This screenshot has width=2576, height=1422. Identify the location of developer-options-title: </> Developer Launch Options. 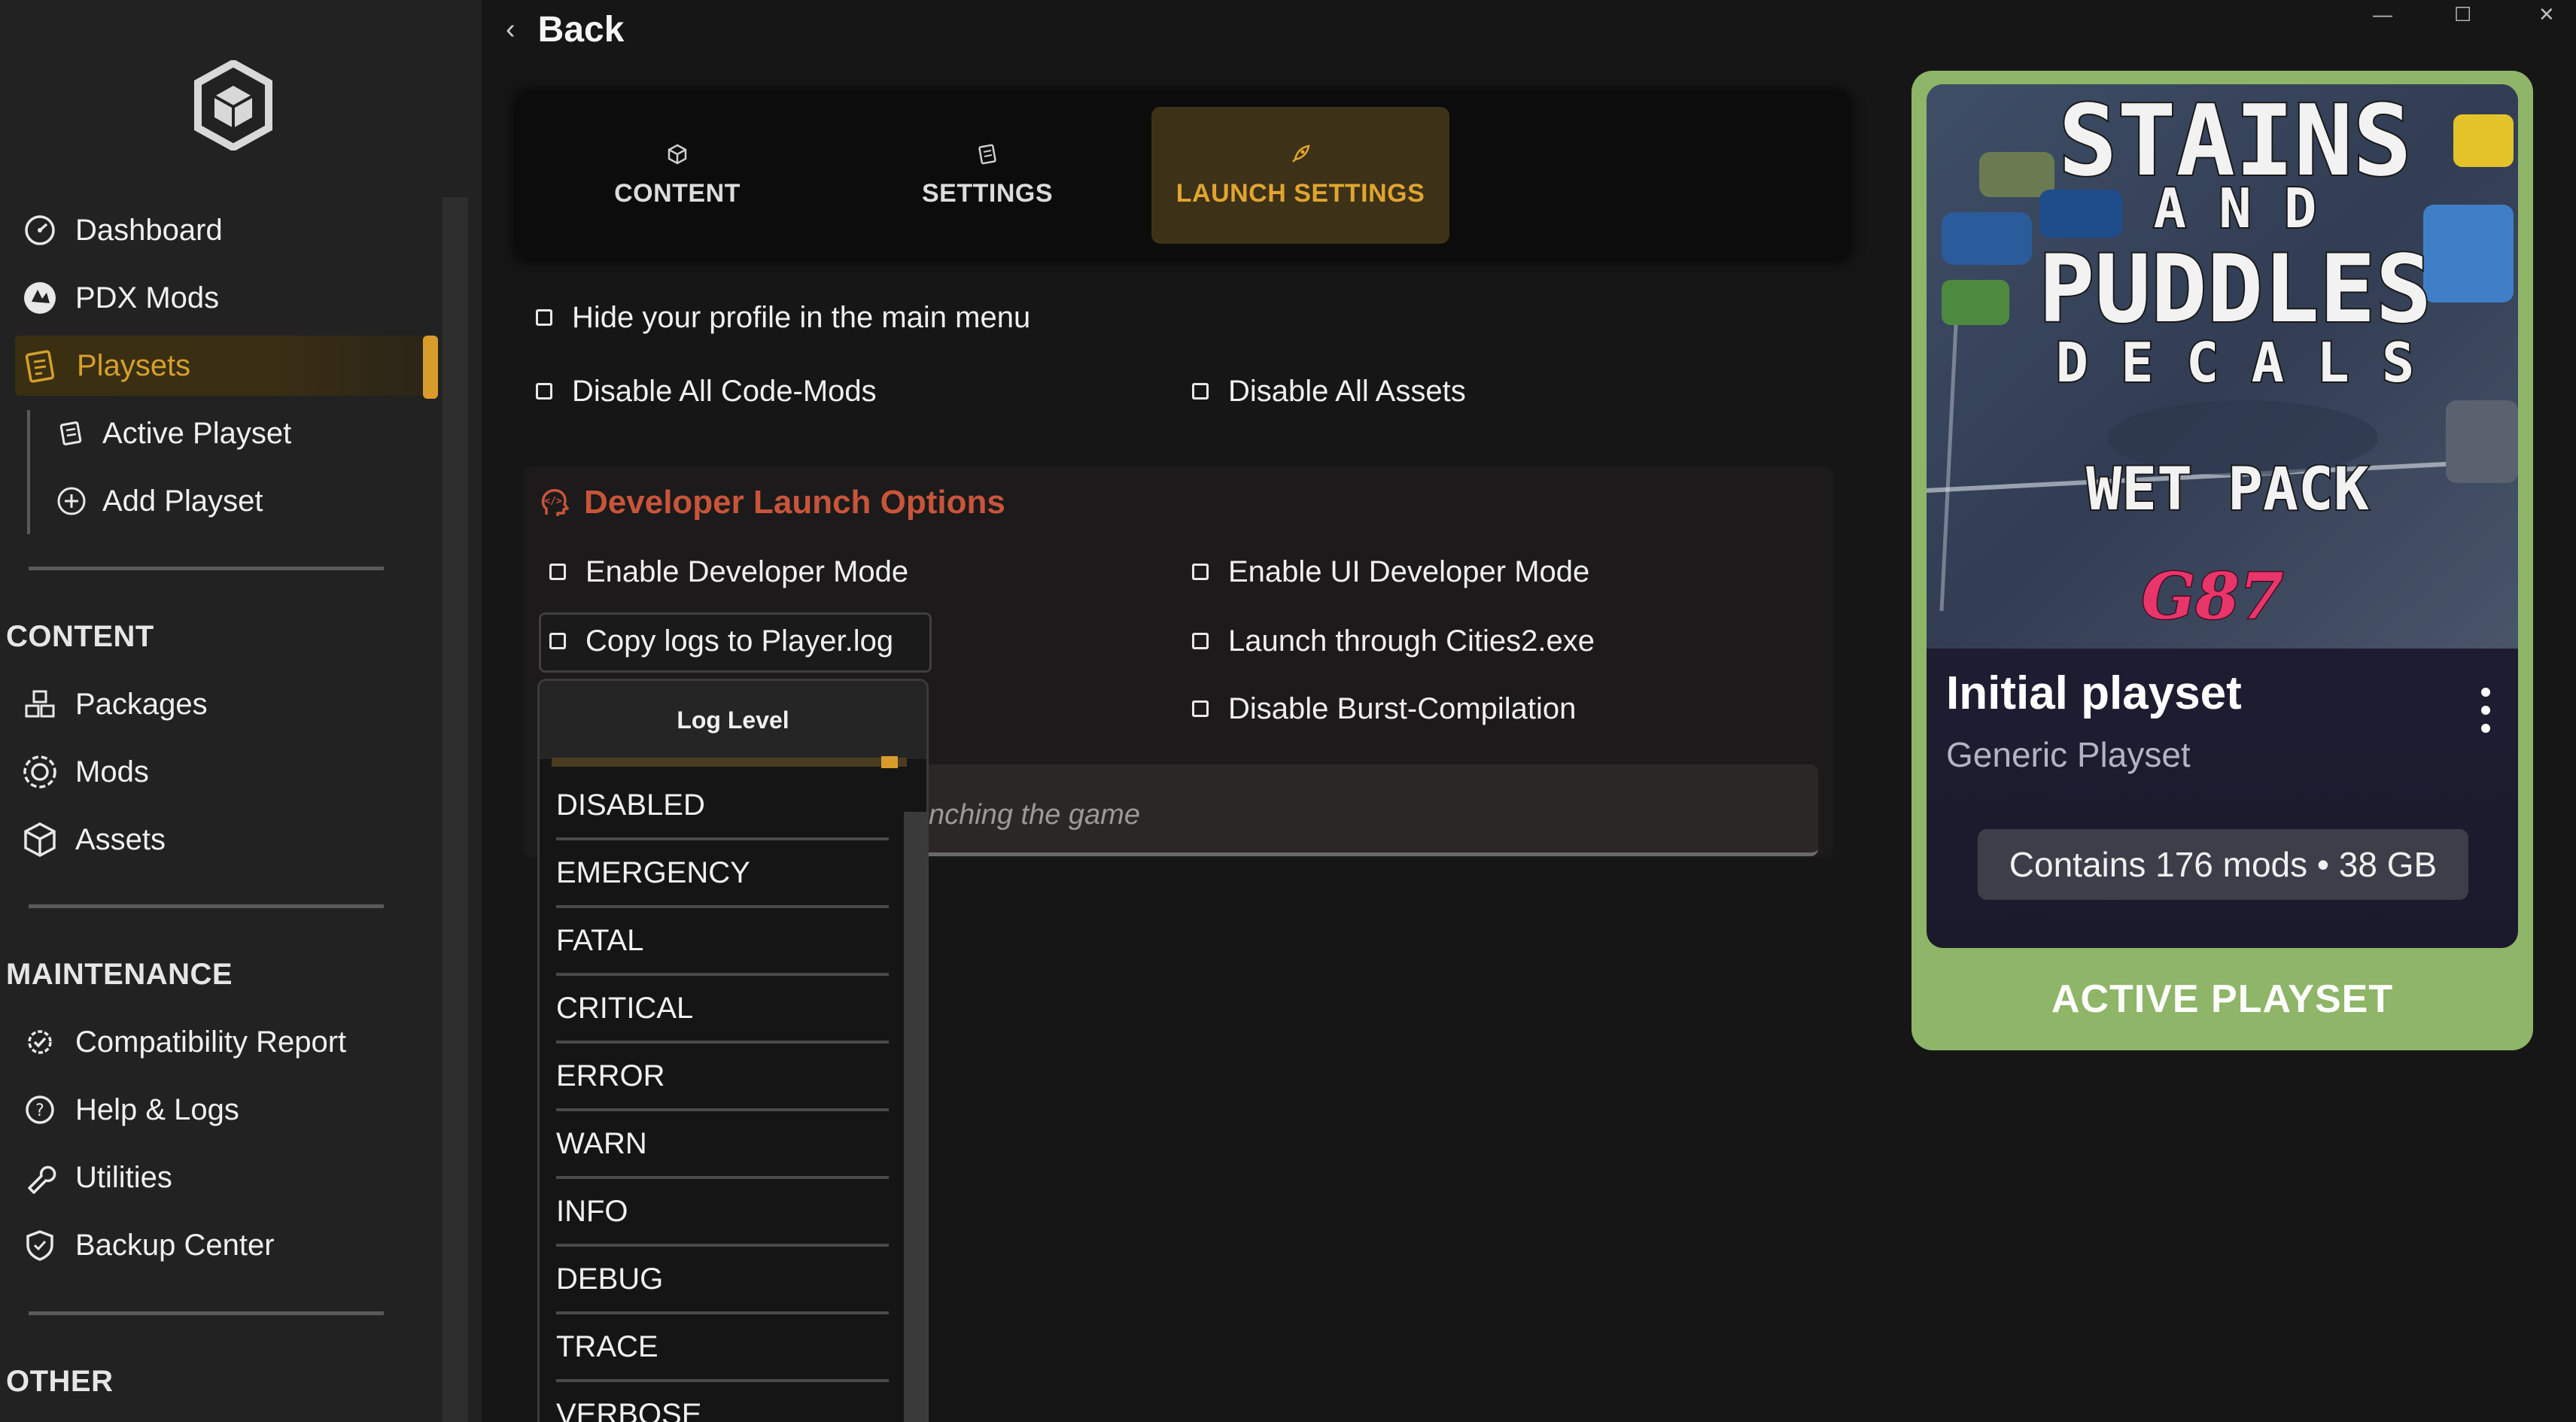
(771, 502).